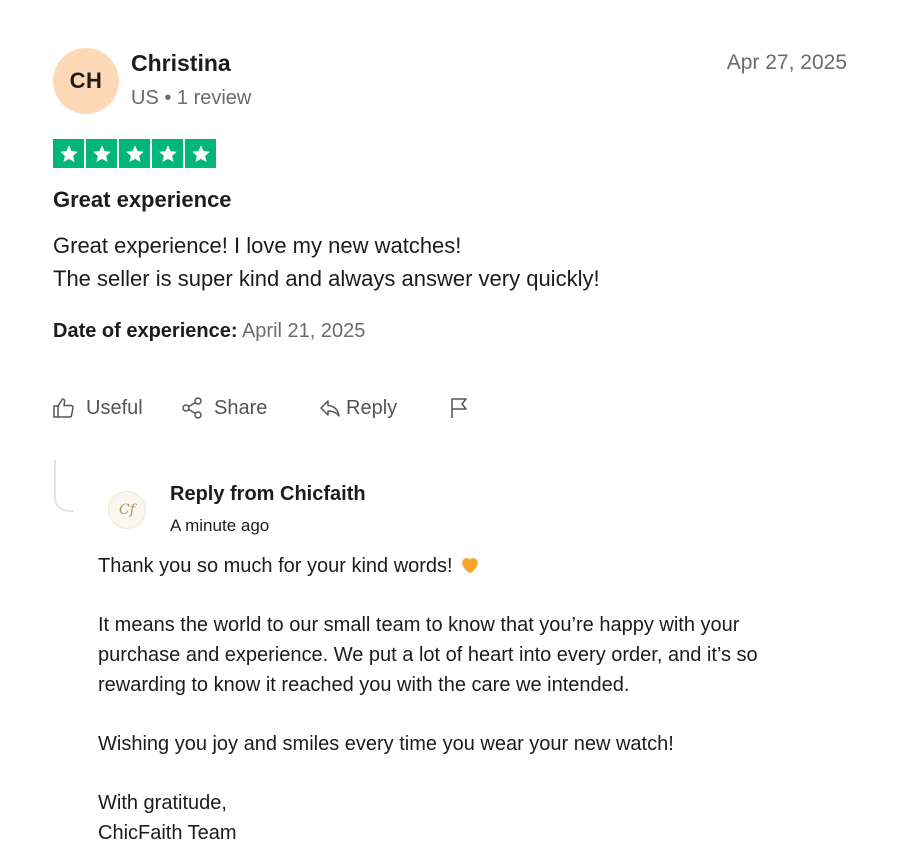 This screenshot has height=868, width=898. I want to click on reply-line: Thank you so much for your kind words!, so click(478, 566).